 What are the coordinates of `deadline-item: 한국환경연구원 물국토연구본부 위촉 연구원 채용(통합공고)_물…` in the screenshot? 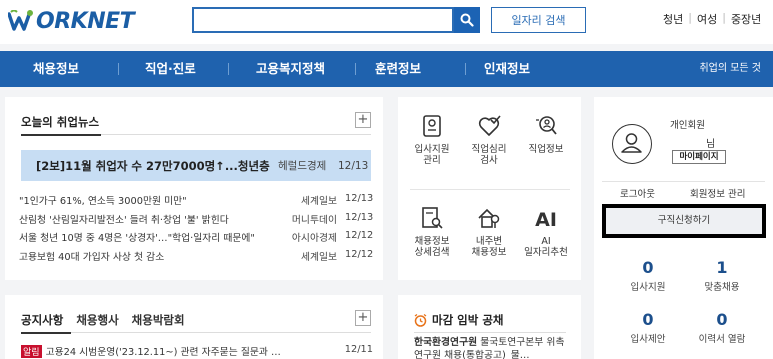 It's located at (494, 347).